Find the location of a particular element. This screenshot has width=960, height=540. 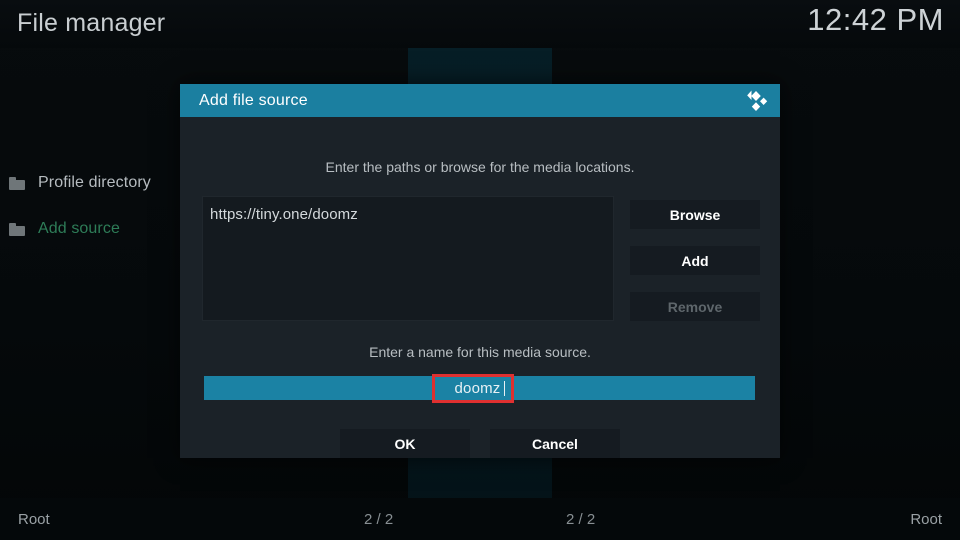

source-name-input: doomz is located at coordinates (479, 388).